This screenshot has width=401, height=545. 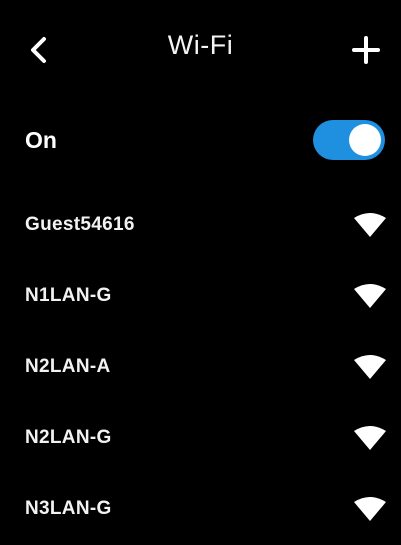 What do you see at coordinates (200, 509) in the screenshot?
I see `network-item: N3LAN-G` at bounding box center [200, 509].